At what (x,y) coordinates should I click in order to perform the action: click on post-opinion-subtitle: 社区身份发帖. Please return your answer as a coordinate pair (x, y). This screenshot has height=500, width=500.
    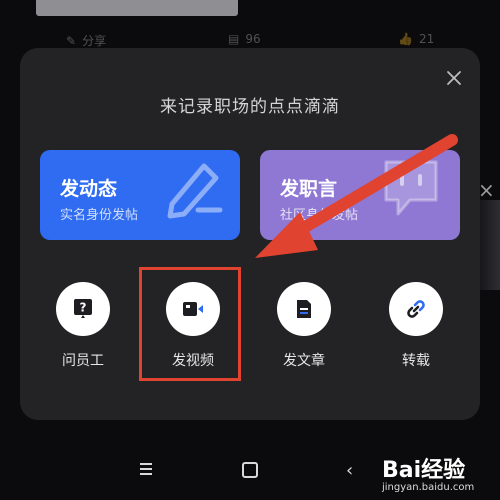
    Looking at the image, I should click on (319, 215).